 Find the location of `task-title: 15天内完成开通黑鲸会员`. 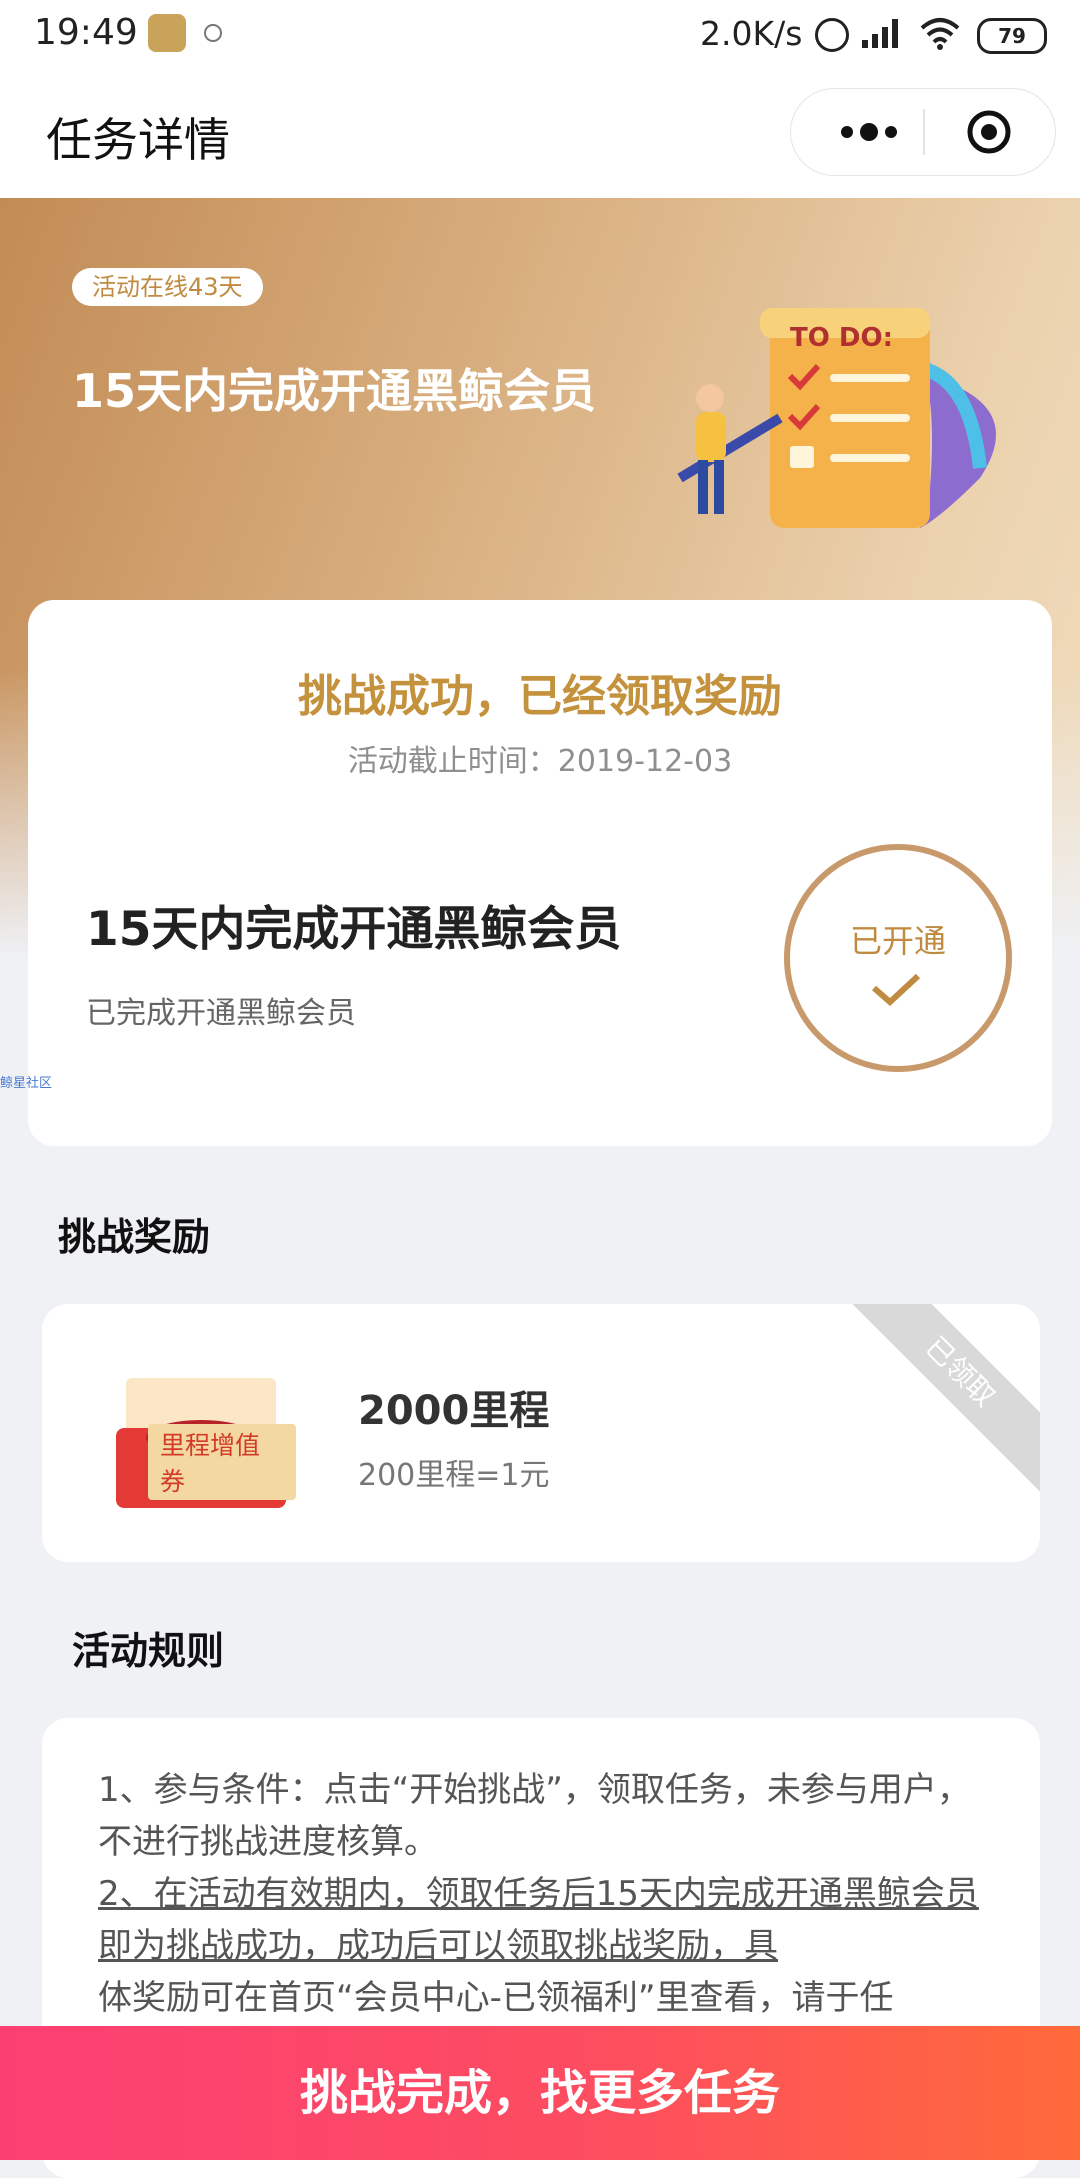

task-title: 15天内完成开通黑鲸会员 is located at coordinates (354, 929).